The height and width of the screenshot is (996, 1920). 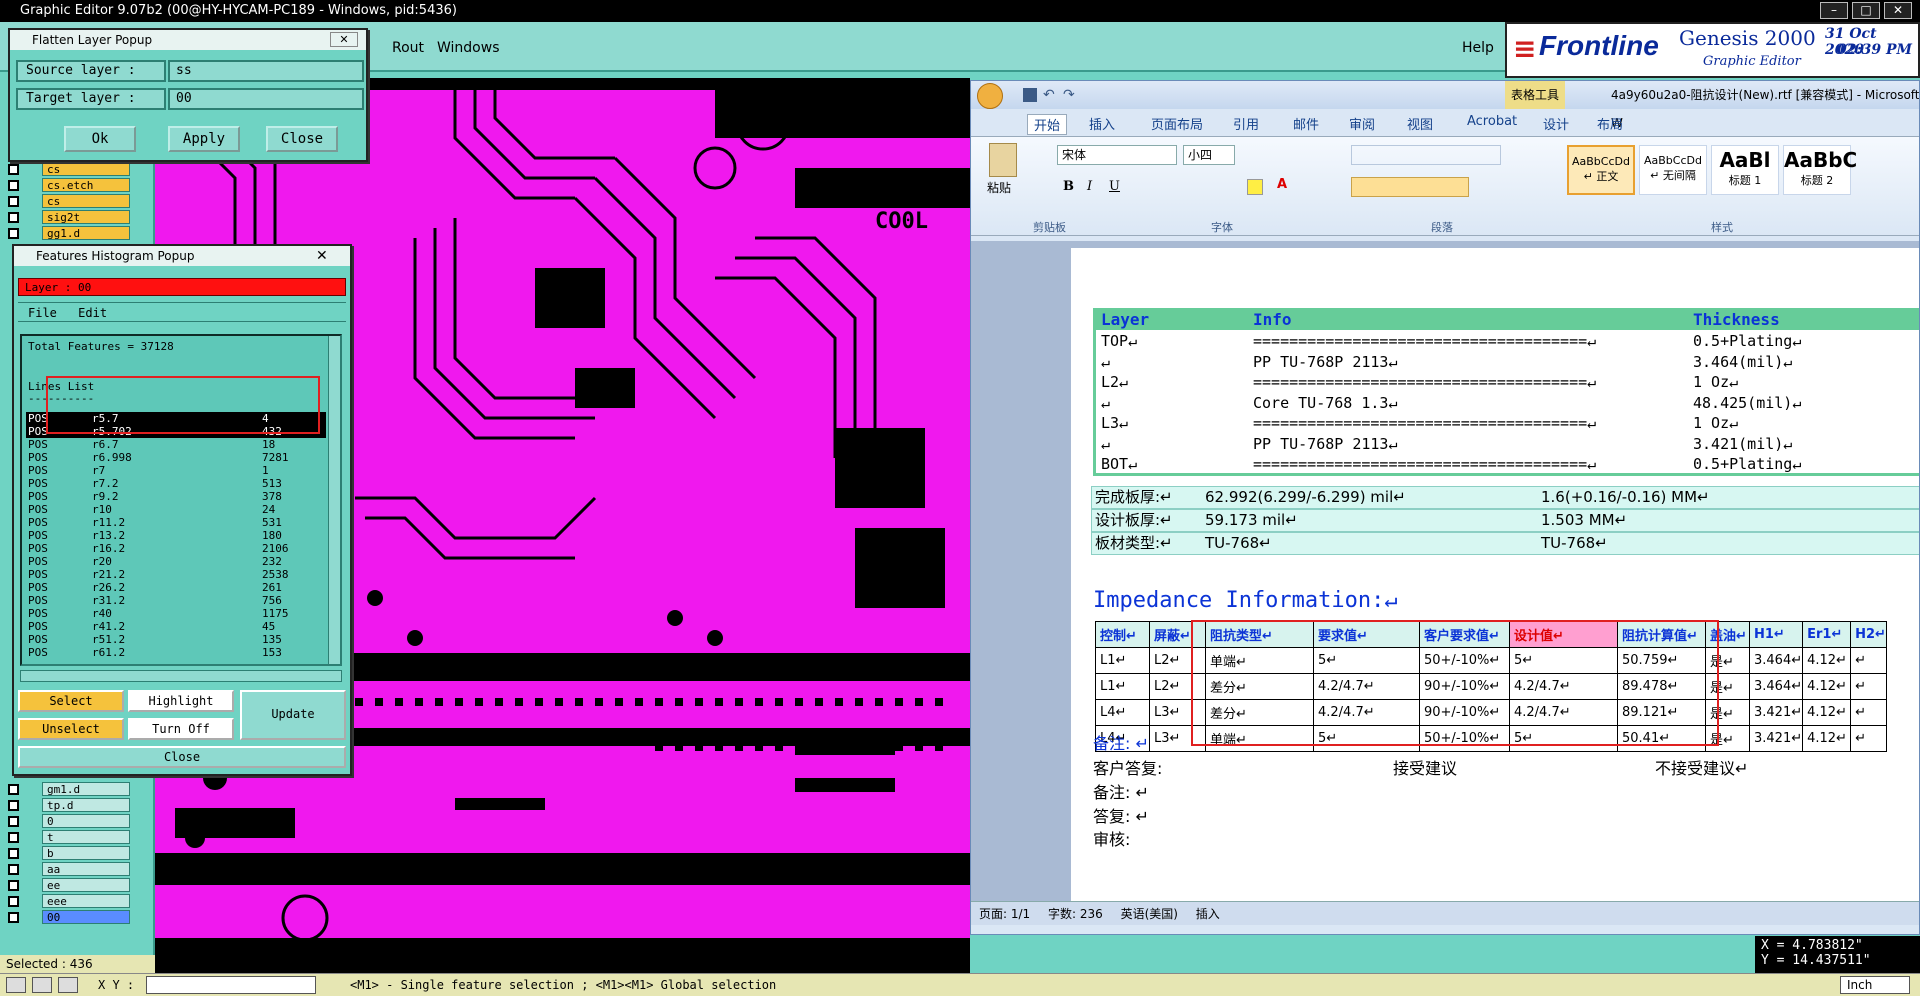 I want to click on redo-icon: ↷, so click(x=1069, y=95).